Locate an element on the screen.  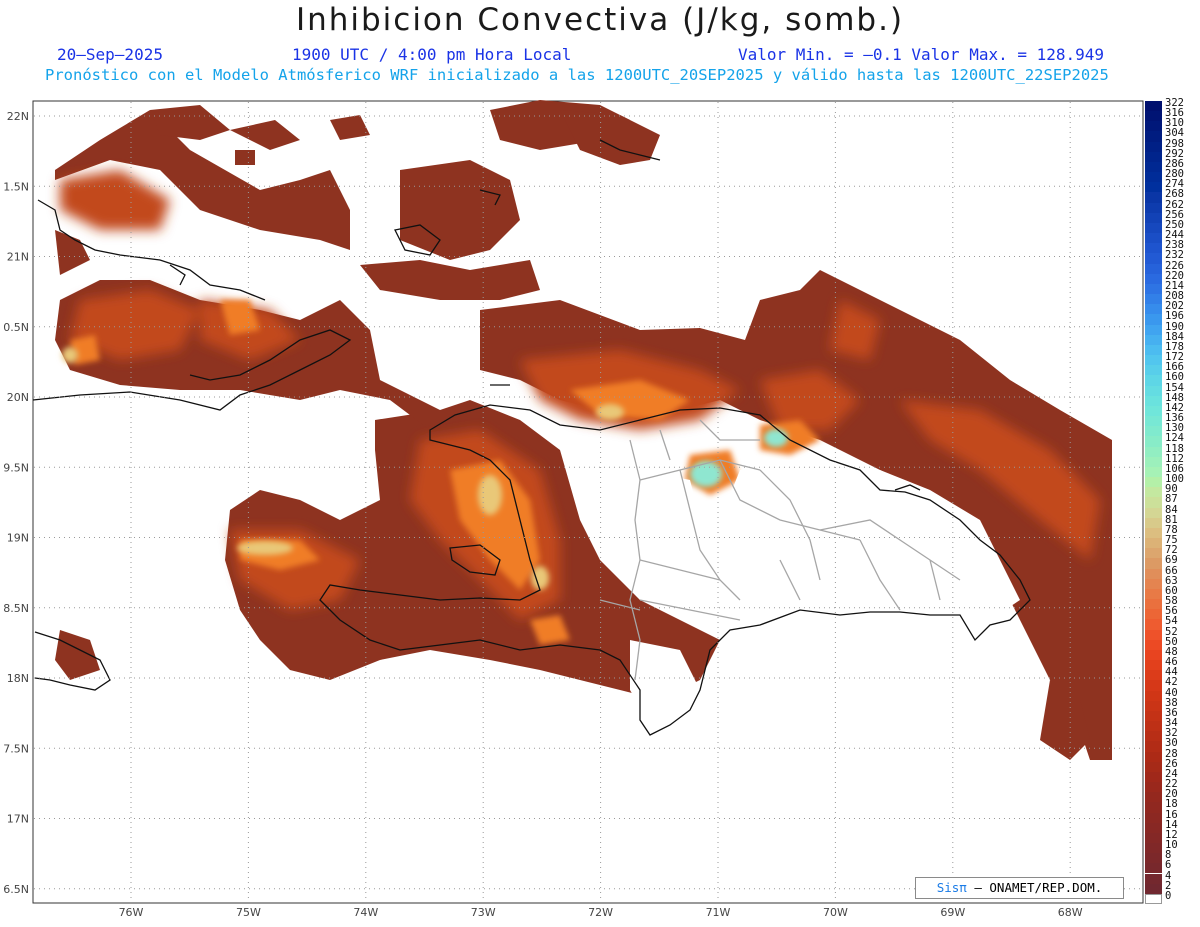
credit-text: — ONAMET/REP.DOM. is located at coordinates (1038, 887).